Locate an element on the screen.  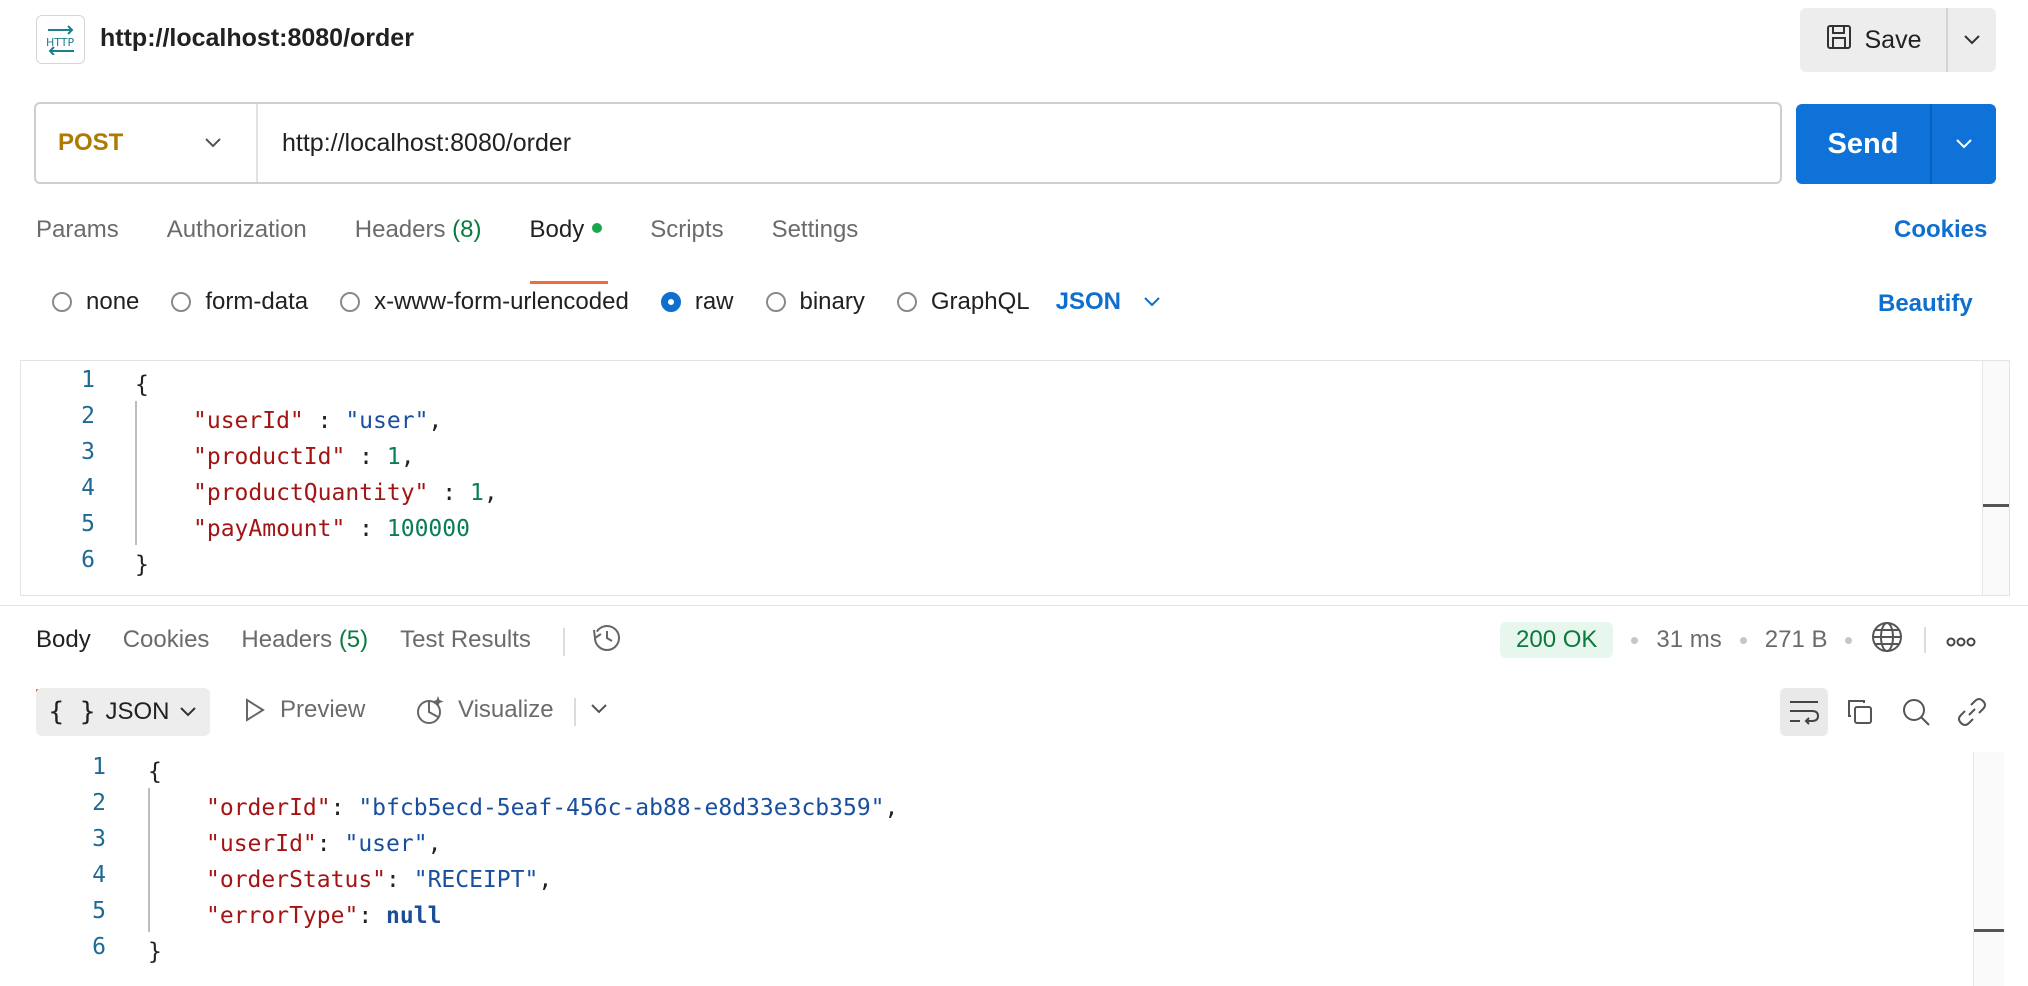
body-format-select: JSON is located at coordinates (1108, 302).